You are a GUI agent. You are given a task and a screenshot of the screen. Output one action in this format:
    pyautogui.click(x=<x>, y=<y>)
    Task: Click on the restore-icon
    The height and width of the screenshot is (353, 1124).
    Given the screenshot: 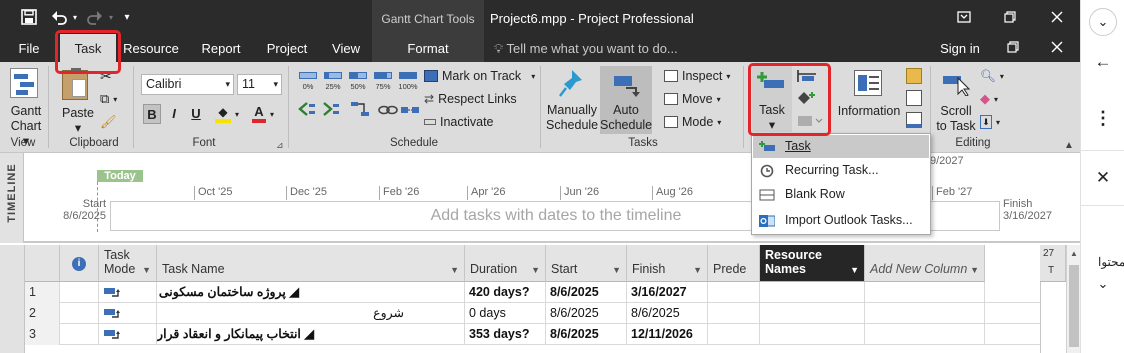 What is the action you would take?
    pyautogui.click(x=1010, y=17)
    